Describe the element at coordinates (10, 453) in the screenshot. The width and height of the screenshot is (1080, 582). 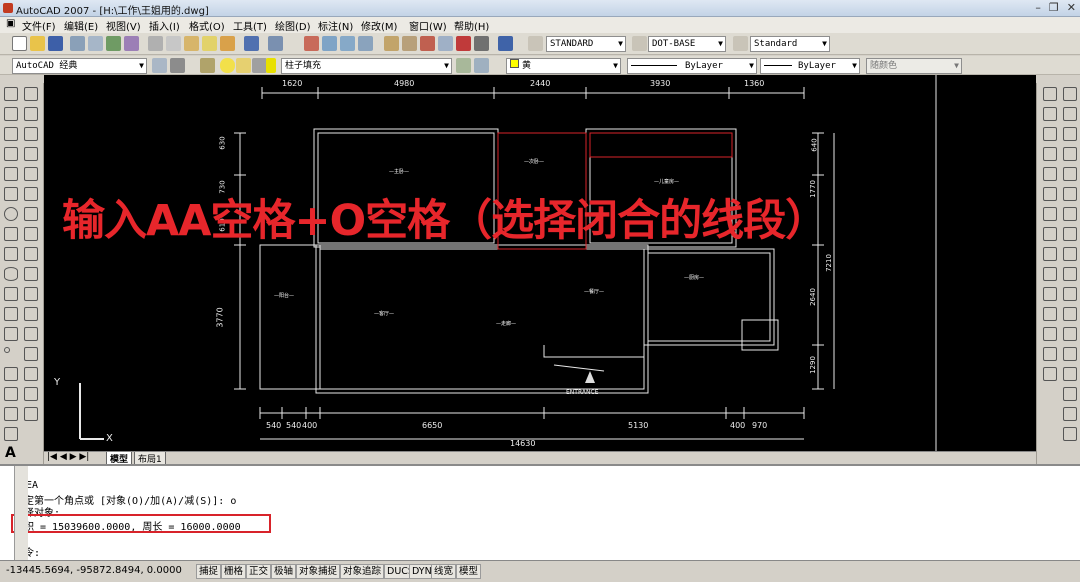
I see `multiline-text-icon: A` at that location.